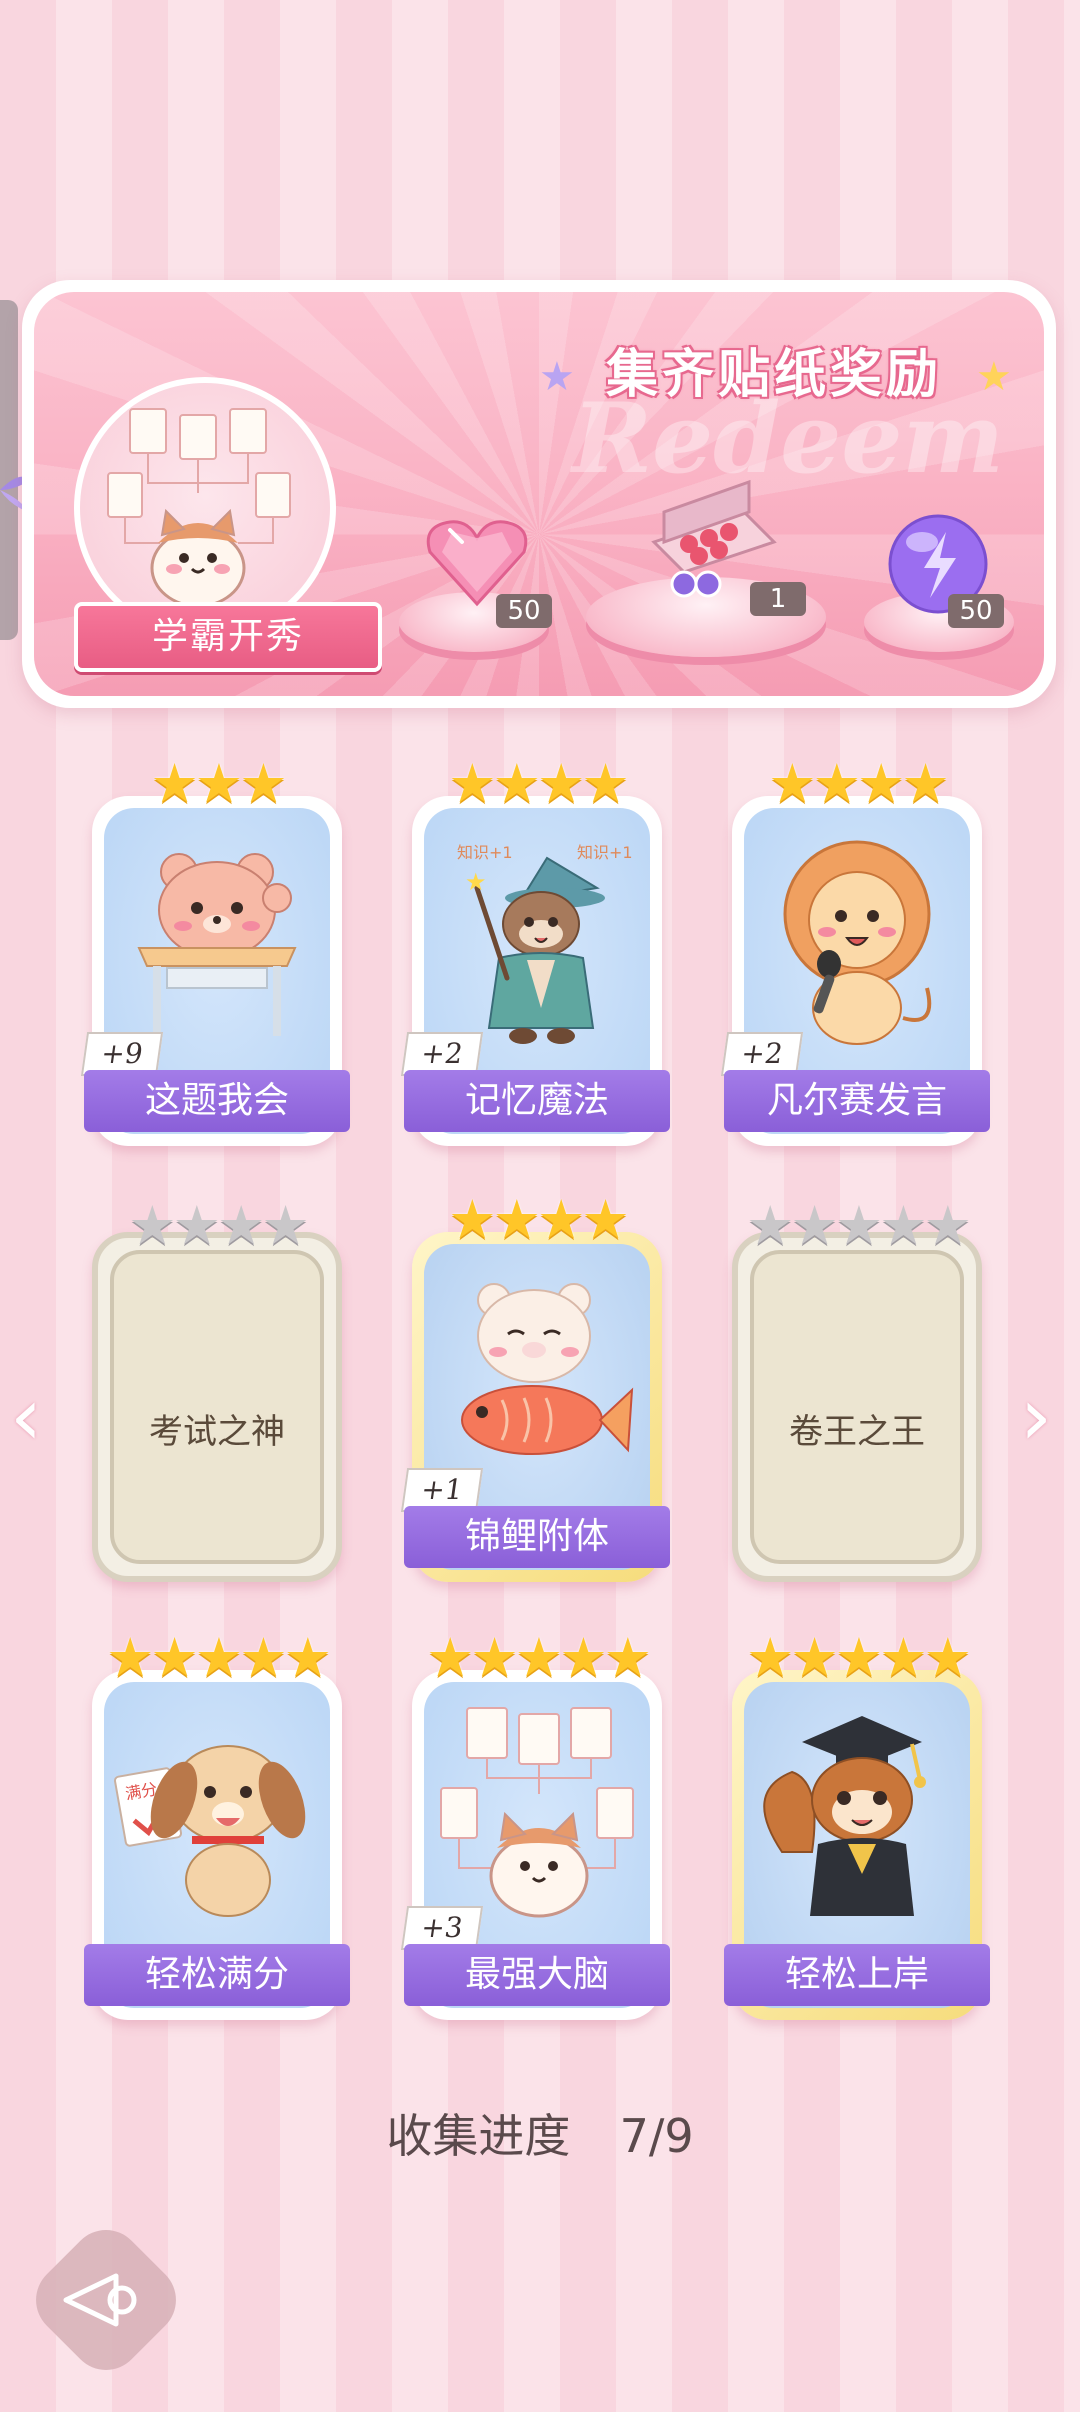  What do you see at coordinates (773, 375) in the screenshot?
I see `banner-title: 集齐贴纸奖励` at bounding box center [773, 375].